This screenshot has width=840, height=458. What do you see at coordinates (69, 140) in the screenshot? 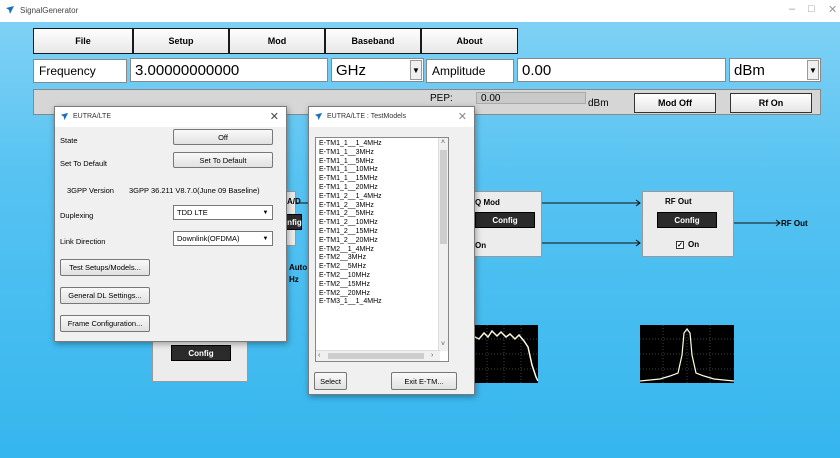
I see `state-label: State` at bounding box center [69, 140].